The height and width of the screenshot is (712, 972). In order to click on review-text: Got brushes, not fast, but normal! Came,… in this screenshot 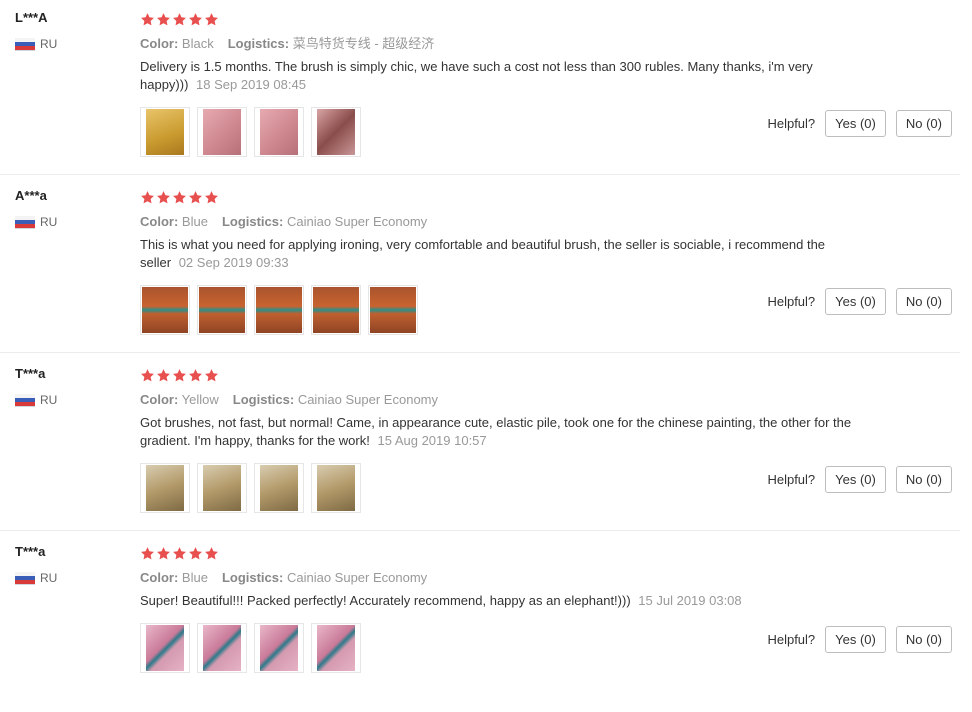, I will do `click(496, 431)`.